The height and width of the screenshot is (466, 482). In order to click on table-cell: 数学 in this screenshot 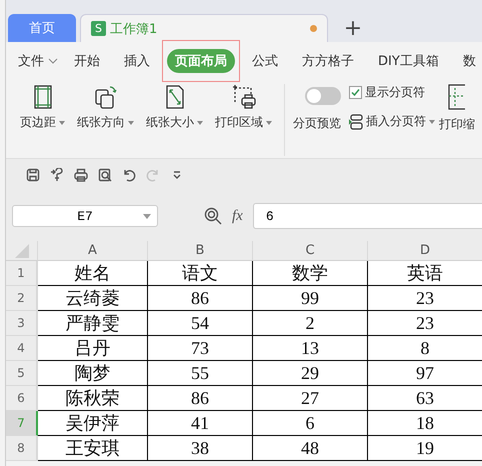, I will do `click(310, 273)`.